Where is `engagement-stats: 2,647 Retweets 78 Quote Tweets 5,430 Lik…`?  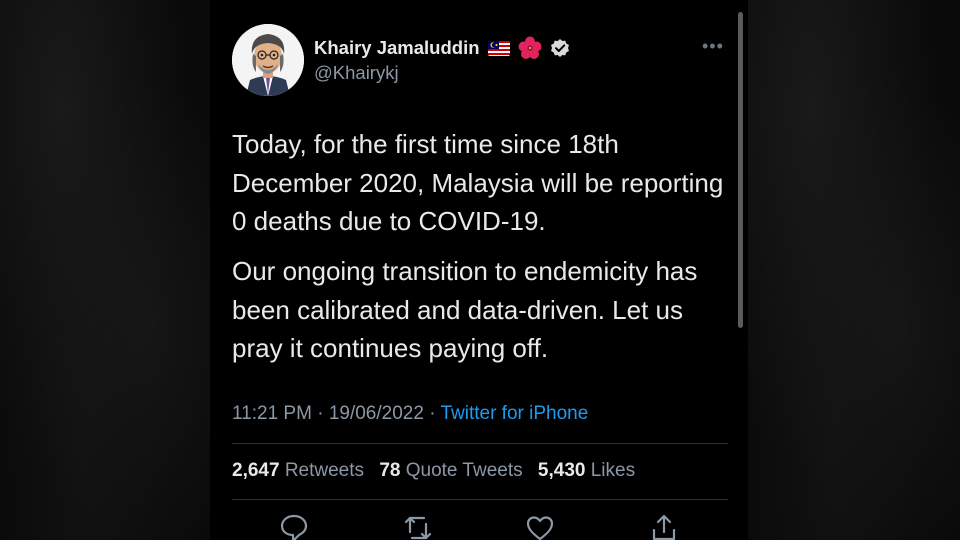 engagement-stats: 2,647 Retweets 78 Quote Tweets 5,430 Lik… is located at coordinates (433, 471).